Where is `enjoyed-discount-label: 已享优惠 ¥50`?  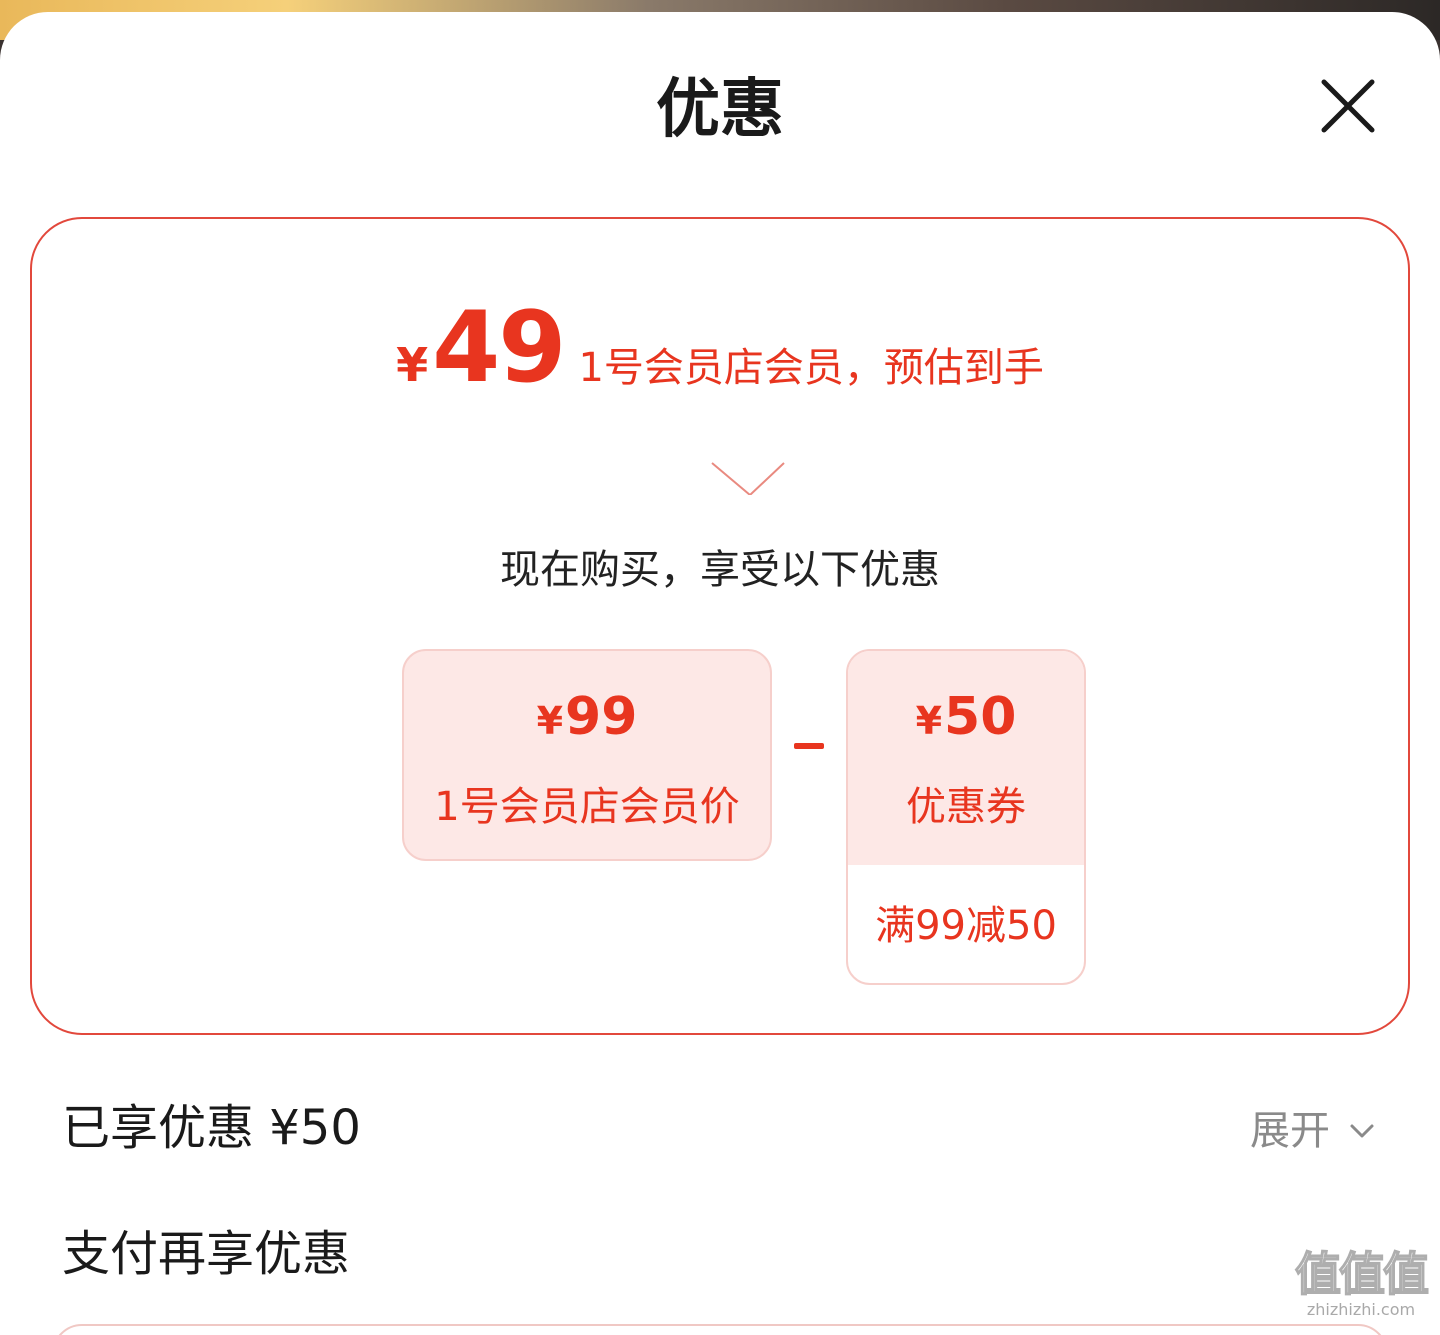
enjoyed-discount-label: 已享优惠 ¥50 is located at coordinates (211, 1128).